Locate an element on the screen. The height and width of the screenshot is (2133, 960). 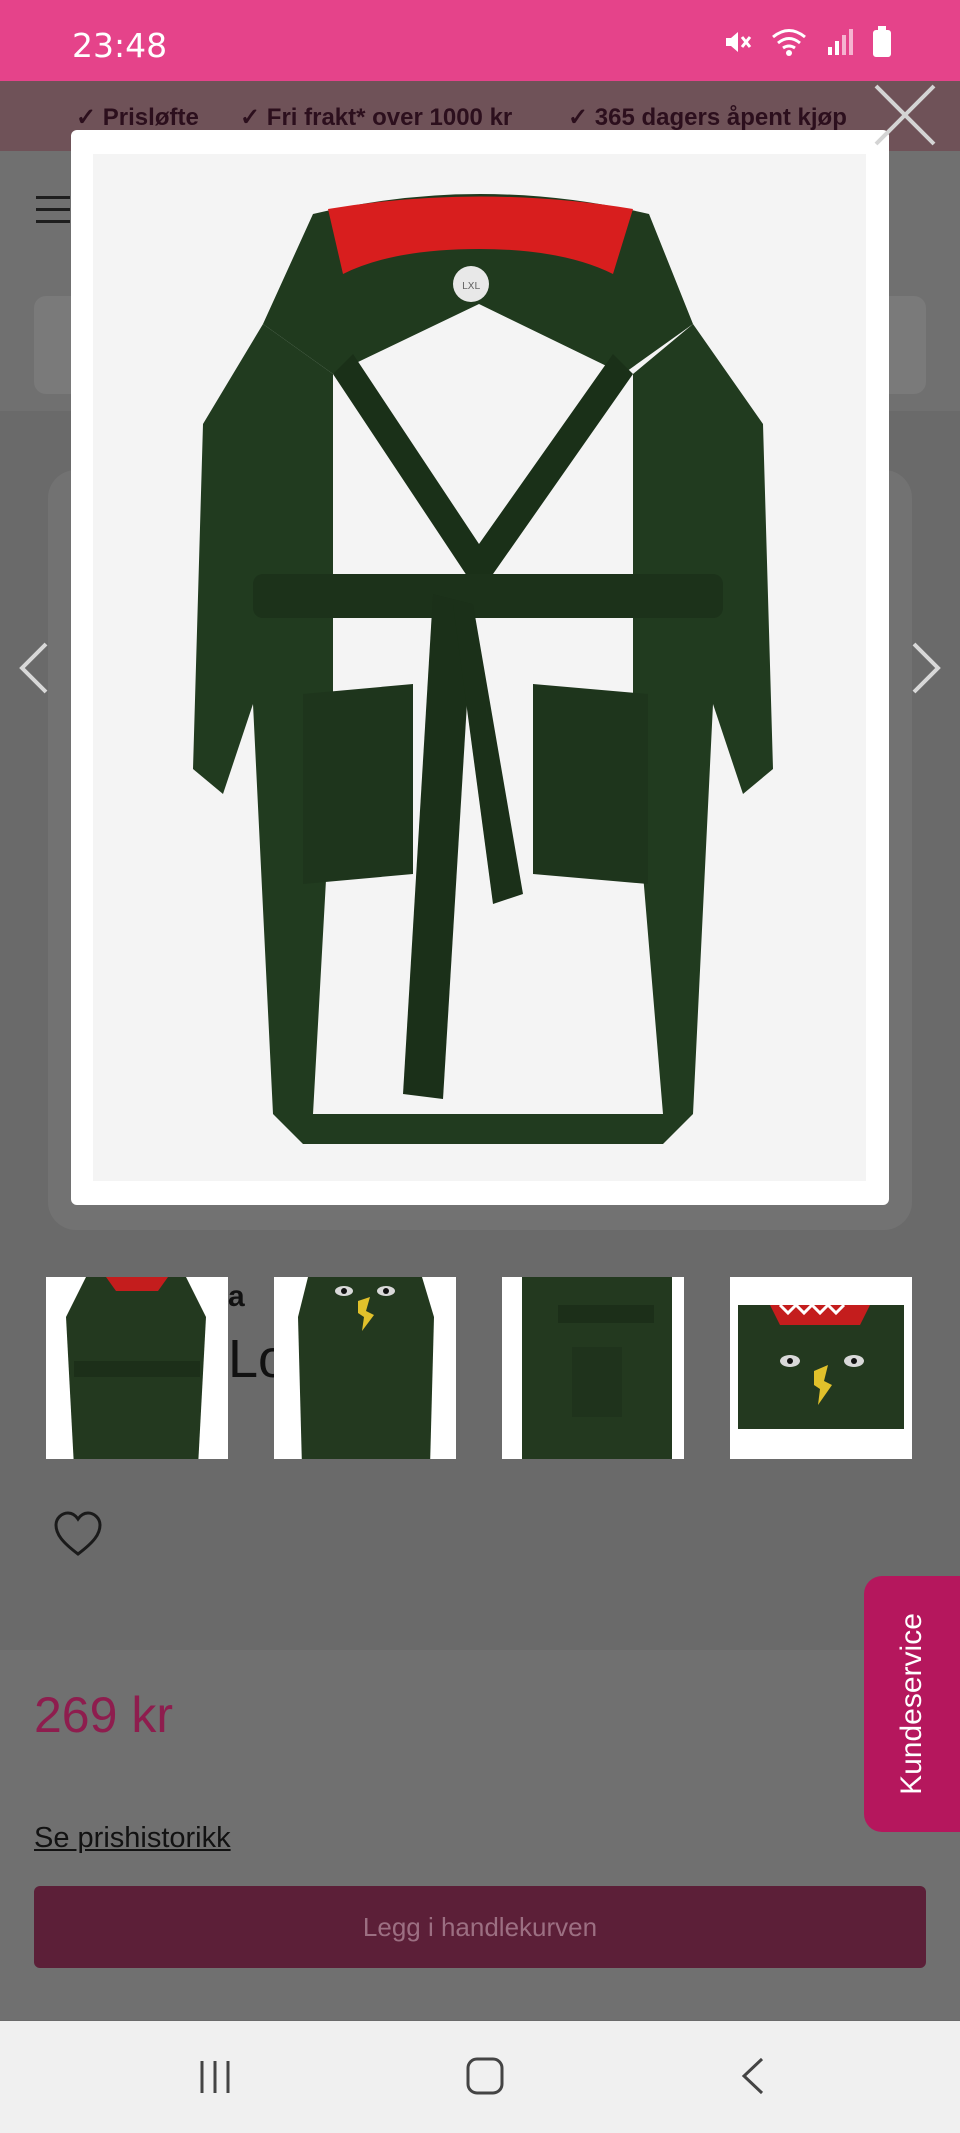
back-icon is located at coordinates (755, 2076).